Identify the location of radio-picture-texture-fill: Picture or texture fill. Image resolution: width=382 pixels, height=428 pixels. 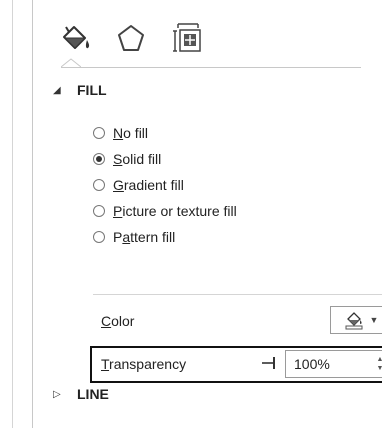
(165, 211).